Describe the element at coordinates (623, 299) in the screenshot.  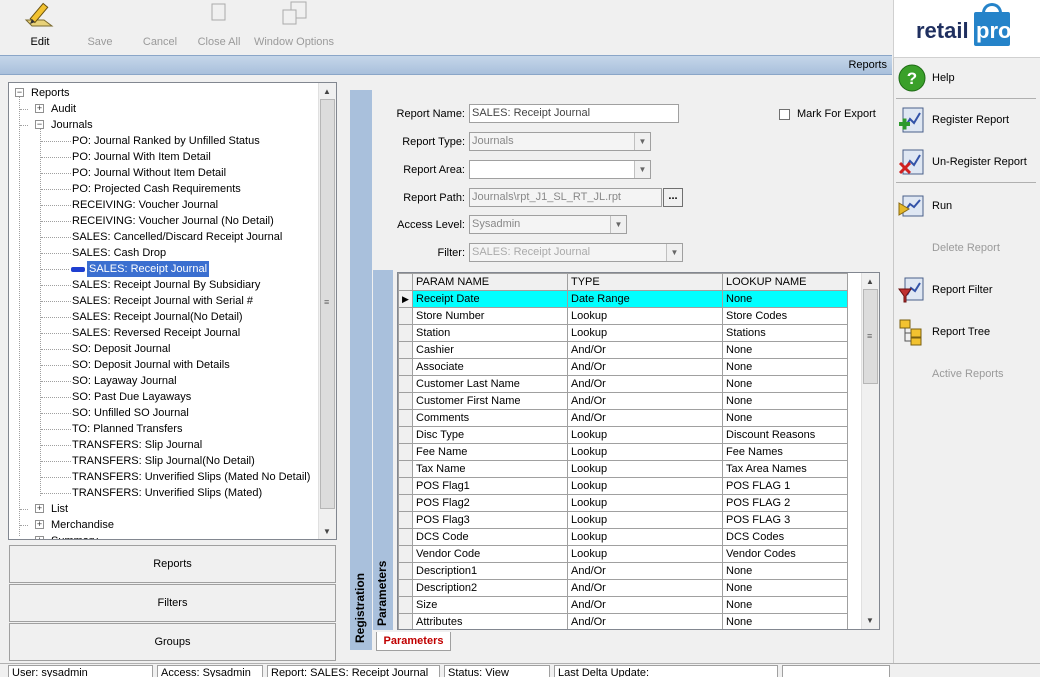
I see `table-row: ▶ Receipt Date Date Range None` at that location.